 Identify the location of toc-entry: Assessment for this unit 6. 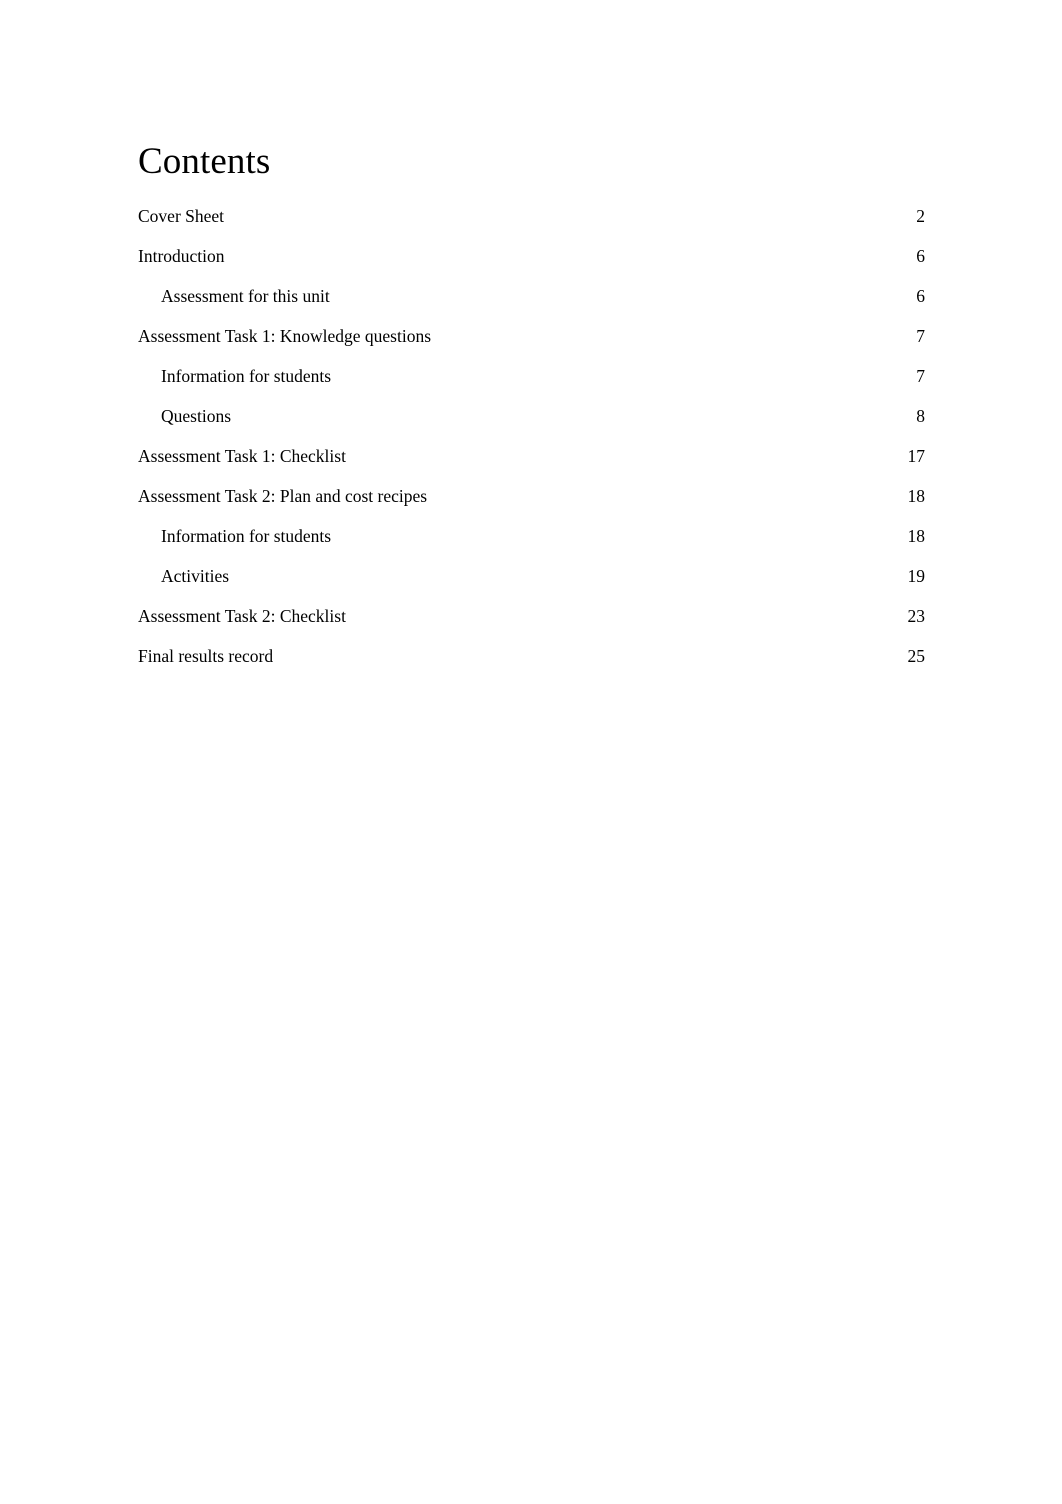
(531, 296).